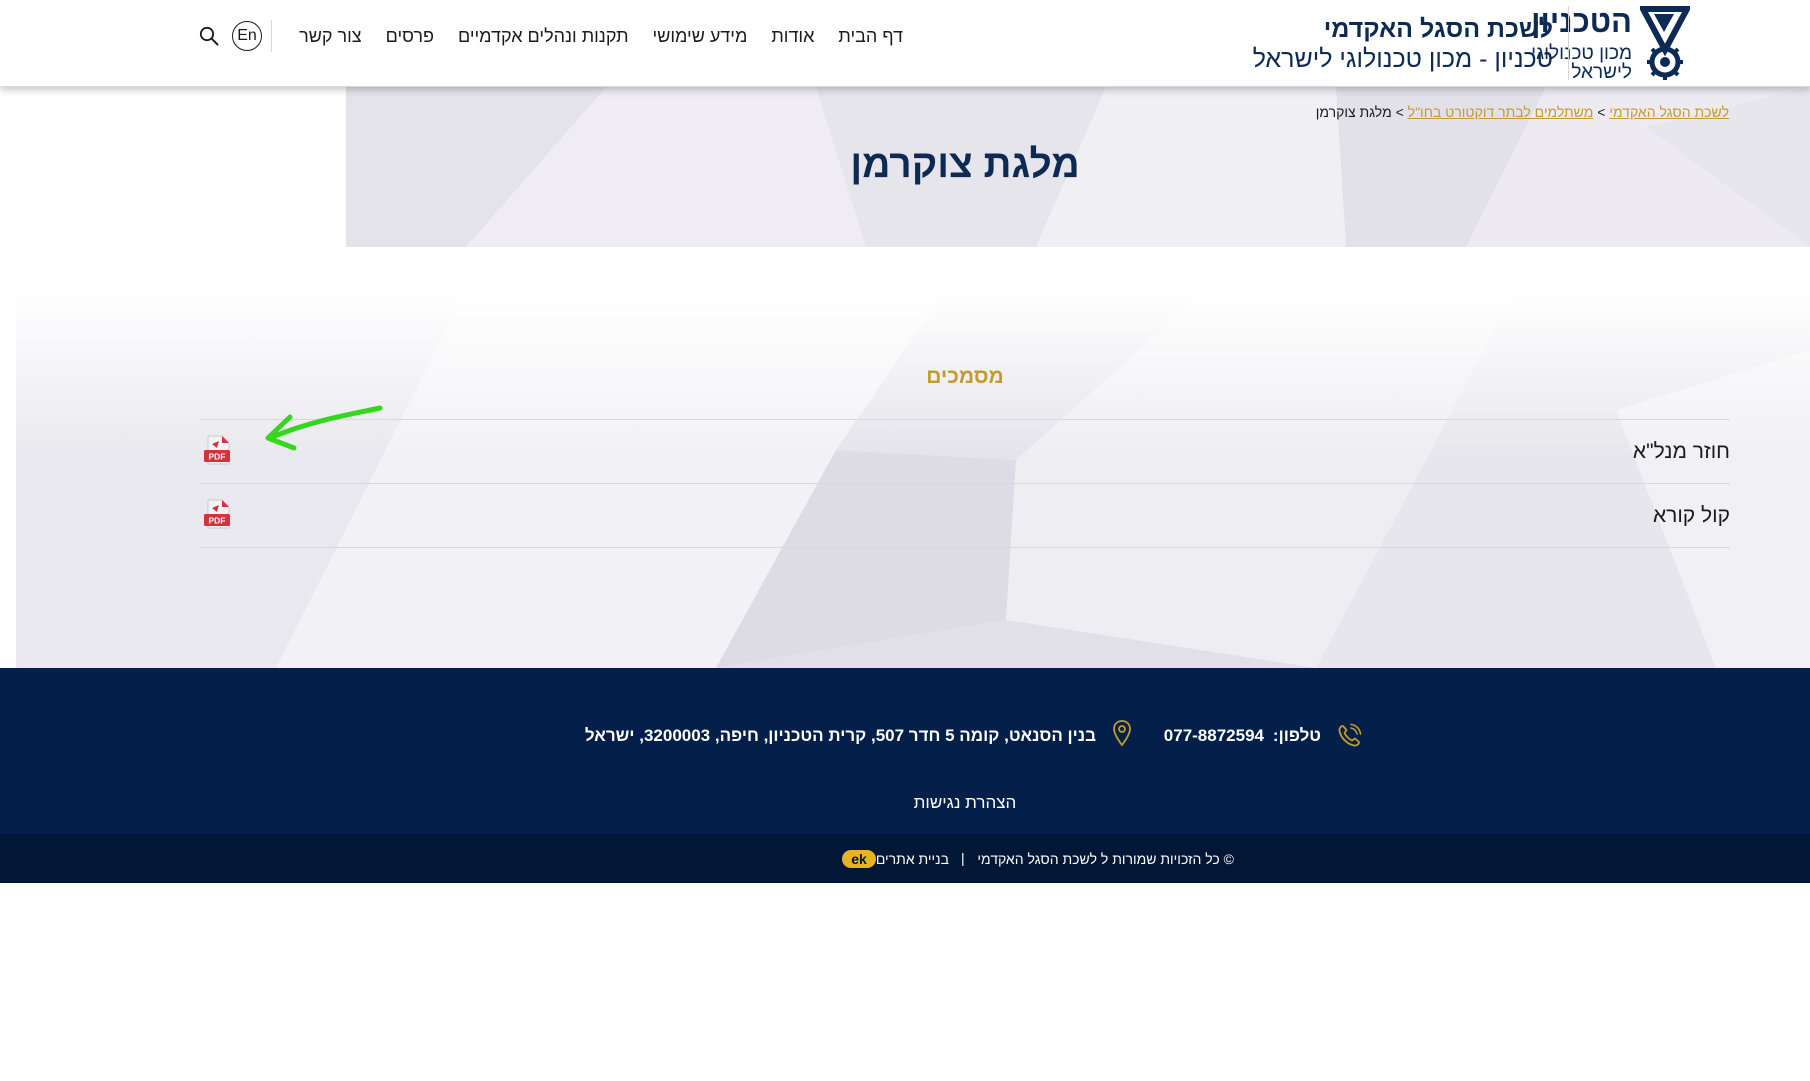 The width and height of the screenshot is (1810, 1081). I want to click on breadcrumb-home-link: לשכת הסגל האקדמי, so click(1669, 112).